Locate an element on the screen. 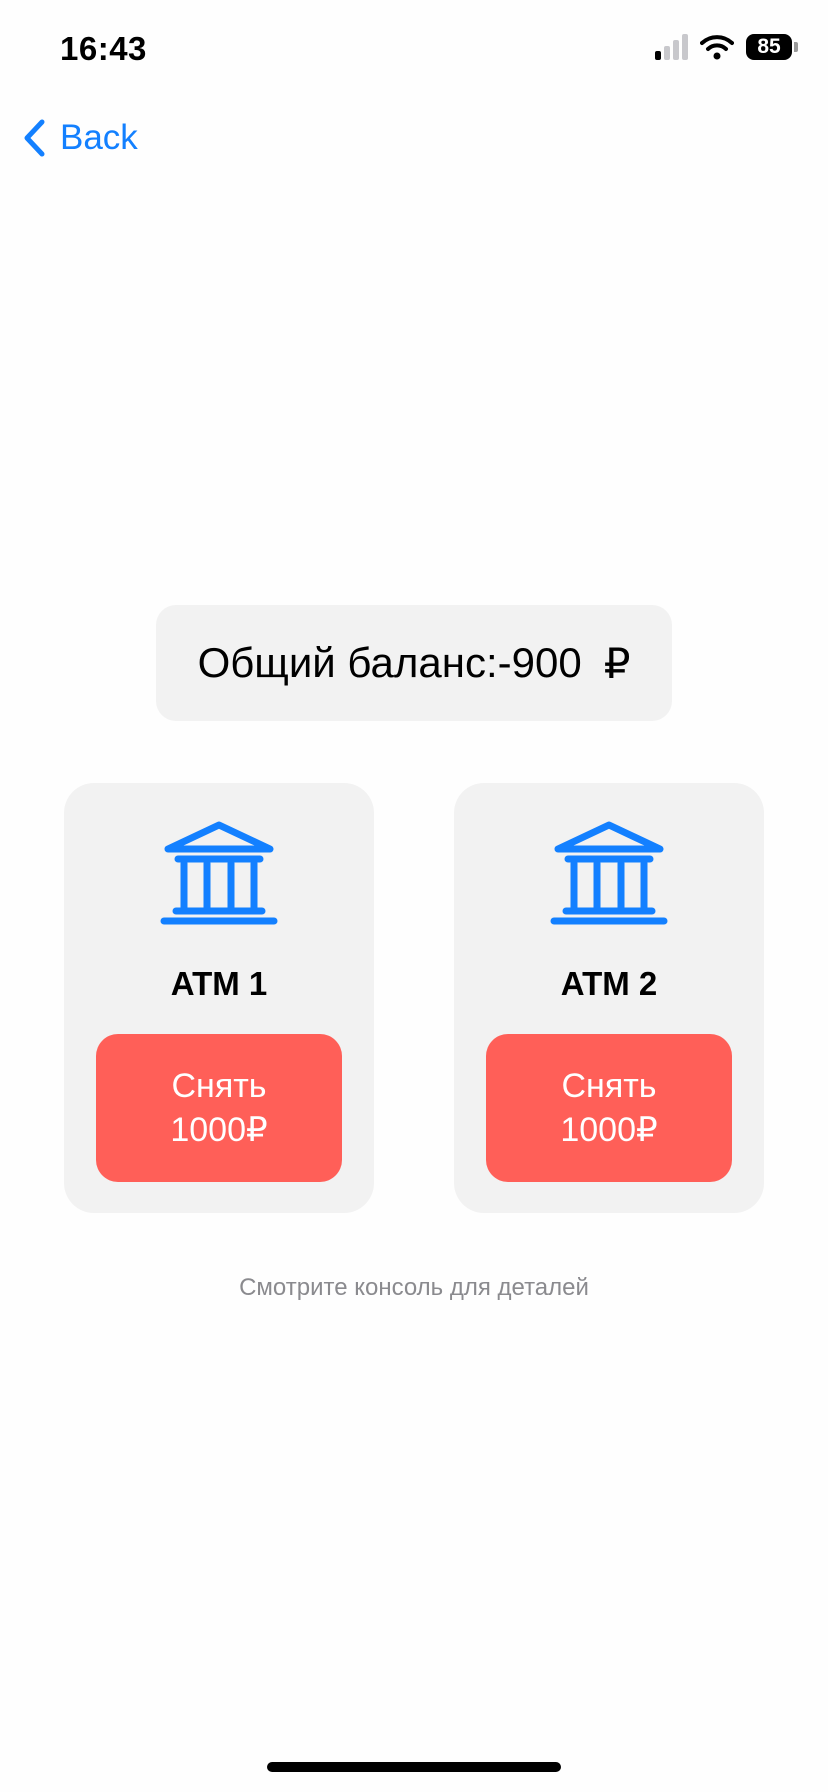  back-label: Back is located at coordinates (99, 137).